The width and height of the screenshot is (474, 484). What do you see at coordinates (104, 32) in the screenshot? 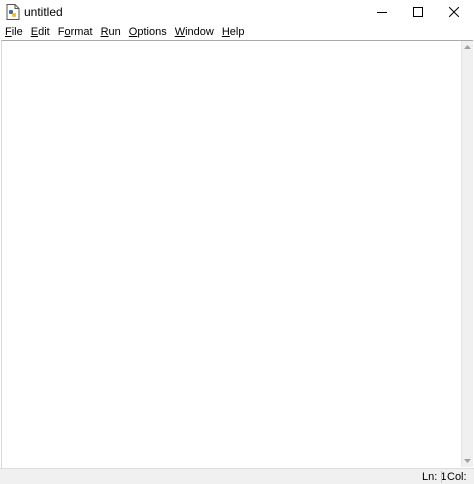
I see `menu-run-access-key: R` at bounding box center [104, 32].